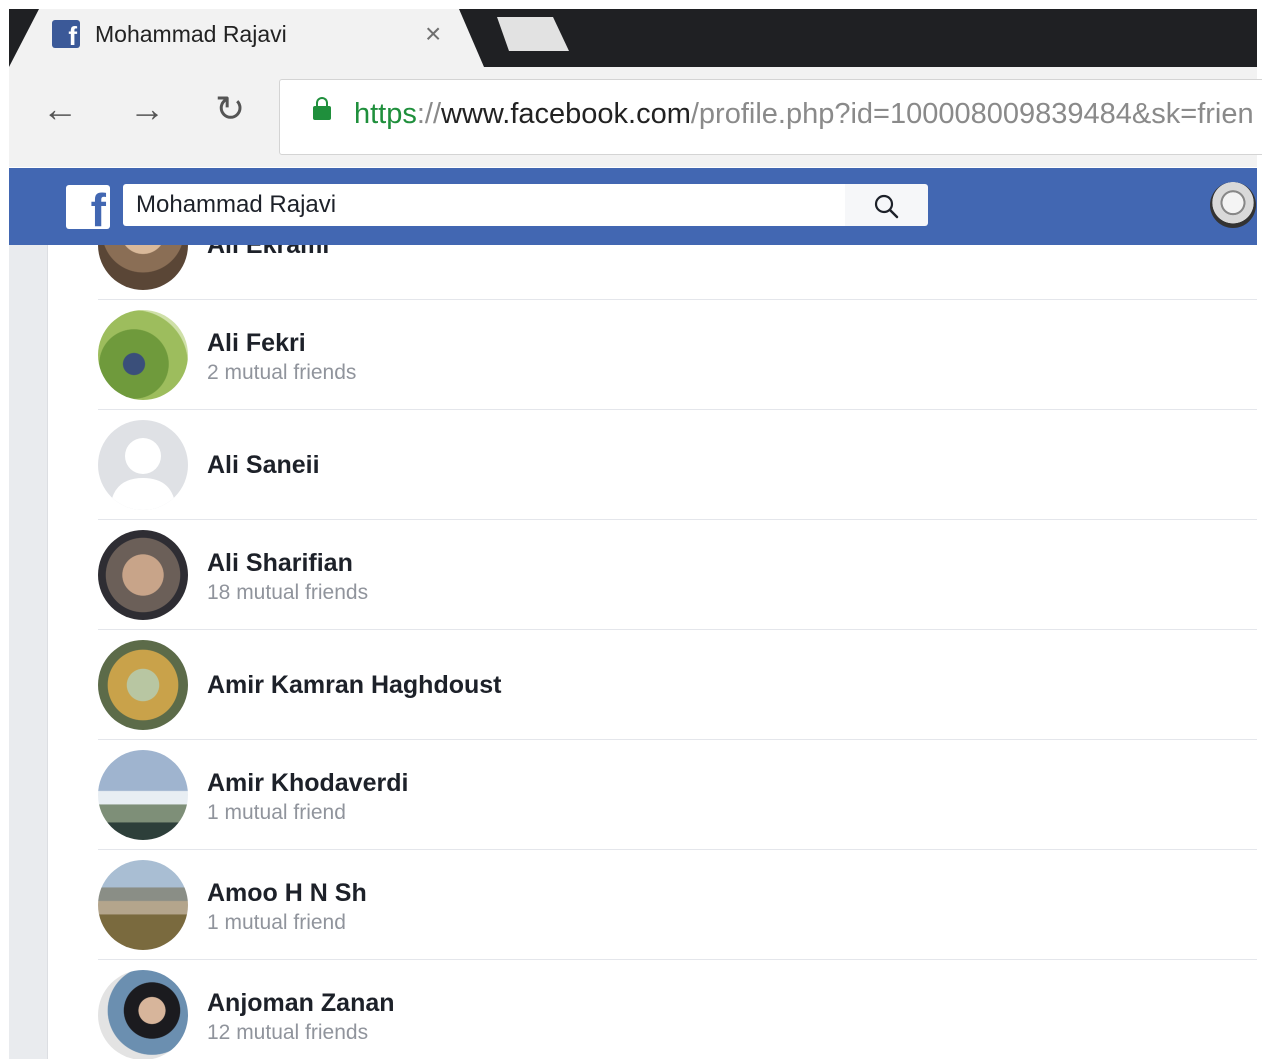  What do you see at coordinates (281, 373) in the screenshot?
I see `mutual-friends-count: 2 mutual friends` at bounding box center [281, 373].